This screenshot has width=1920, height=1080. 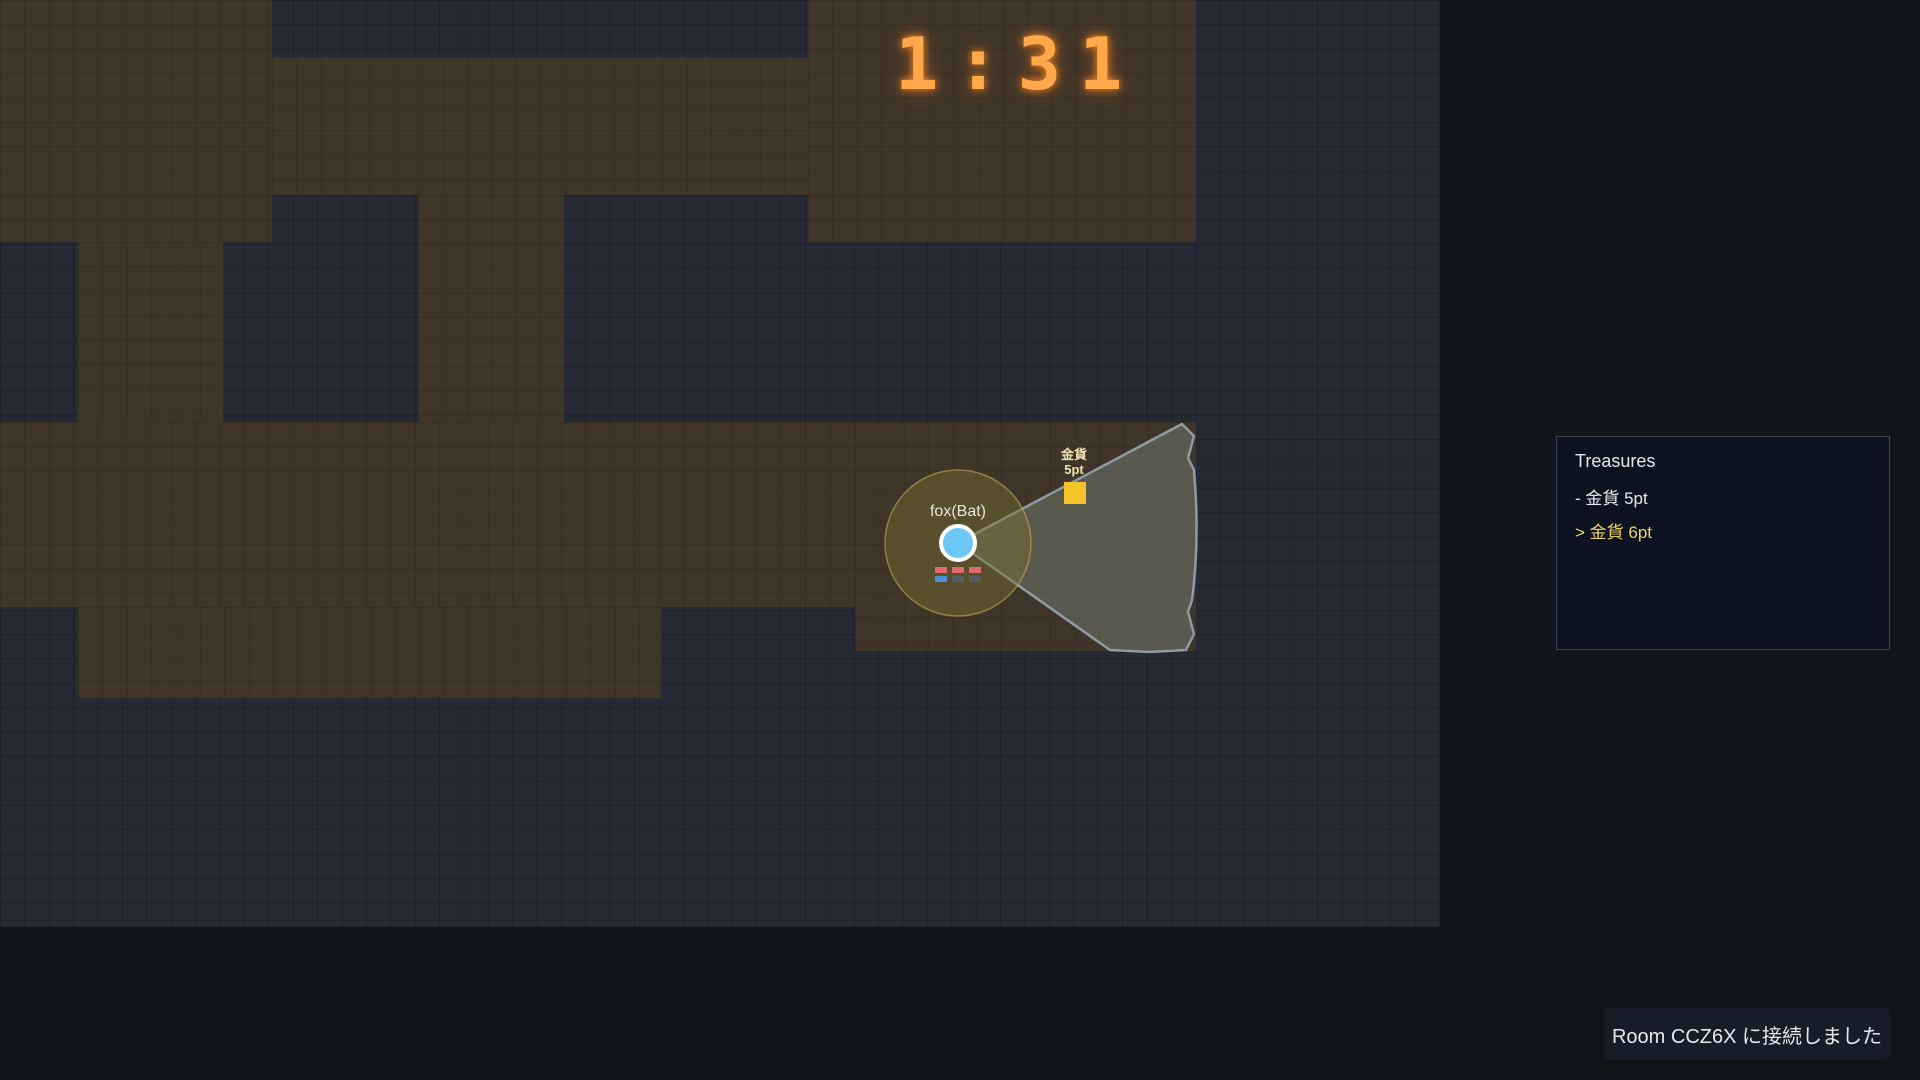 What do you see at coordinates (1614, 532) in the screenshot?
I see `treasure-list-item-current: > 金貨 6pt` at bounding box center [1614, 532].